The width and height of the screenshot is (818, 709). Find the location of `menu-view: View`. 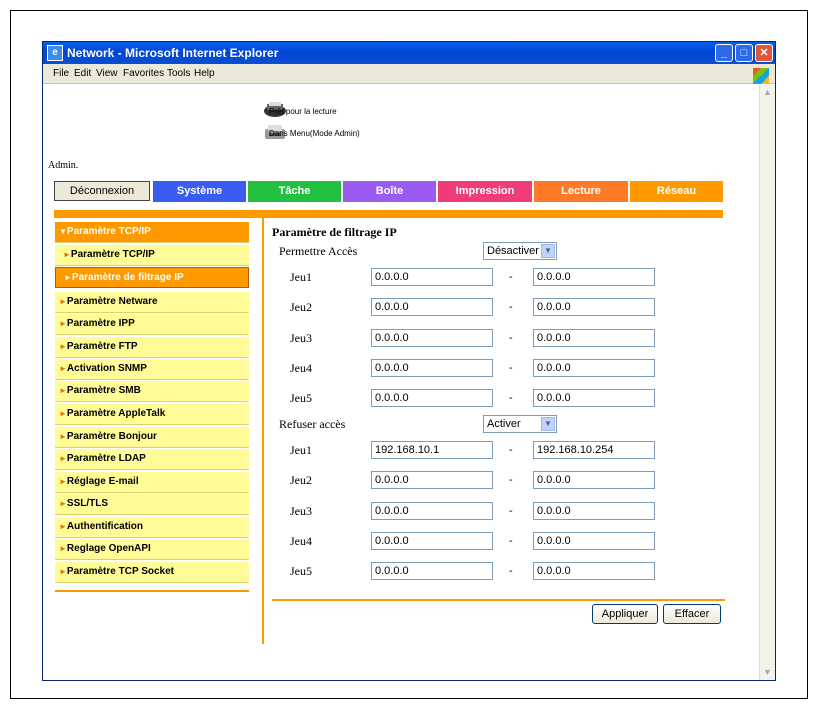

menu-view: View is located at coordinates (107, 73).